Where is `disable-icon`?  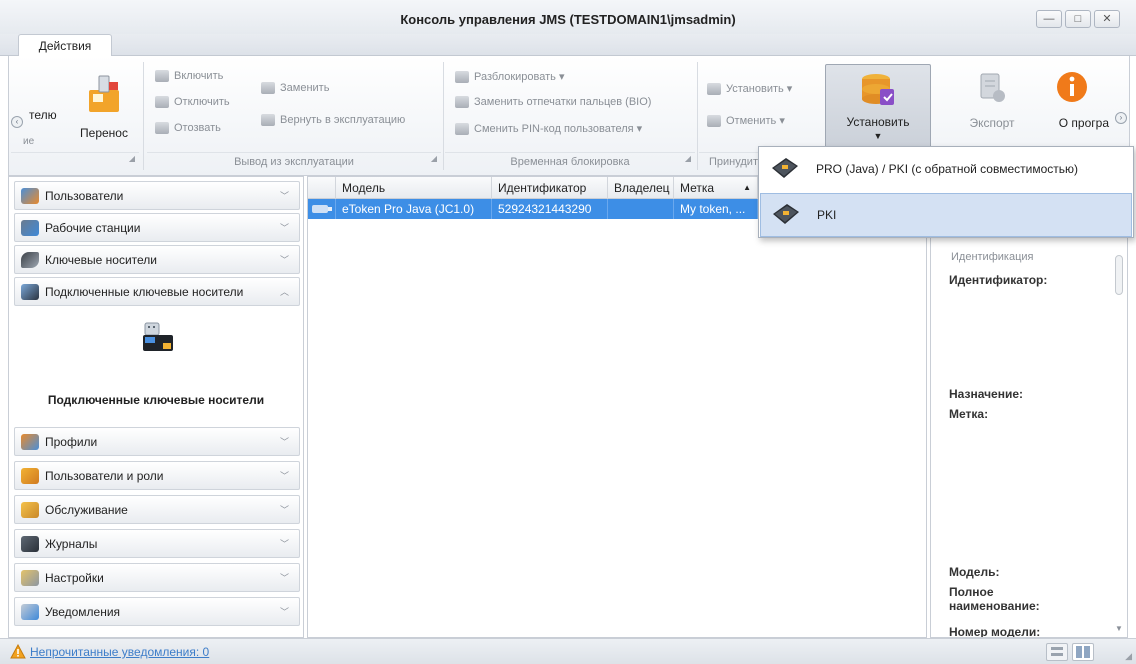
disable-icon is located at coordinates (162, 102).